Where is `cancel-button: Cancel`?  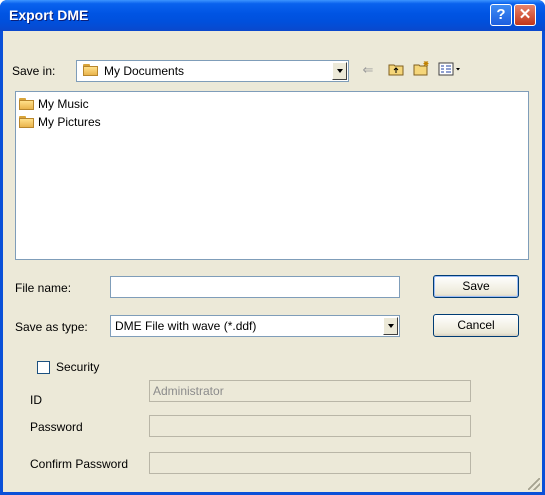 cancel-button: Cancel is located at coordinates (476, 325).